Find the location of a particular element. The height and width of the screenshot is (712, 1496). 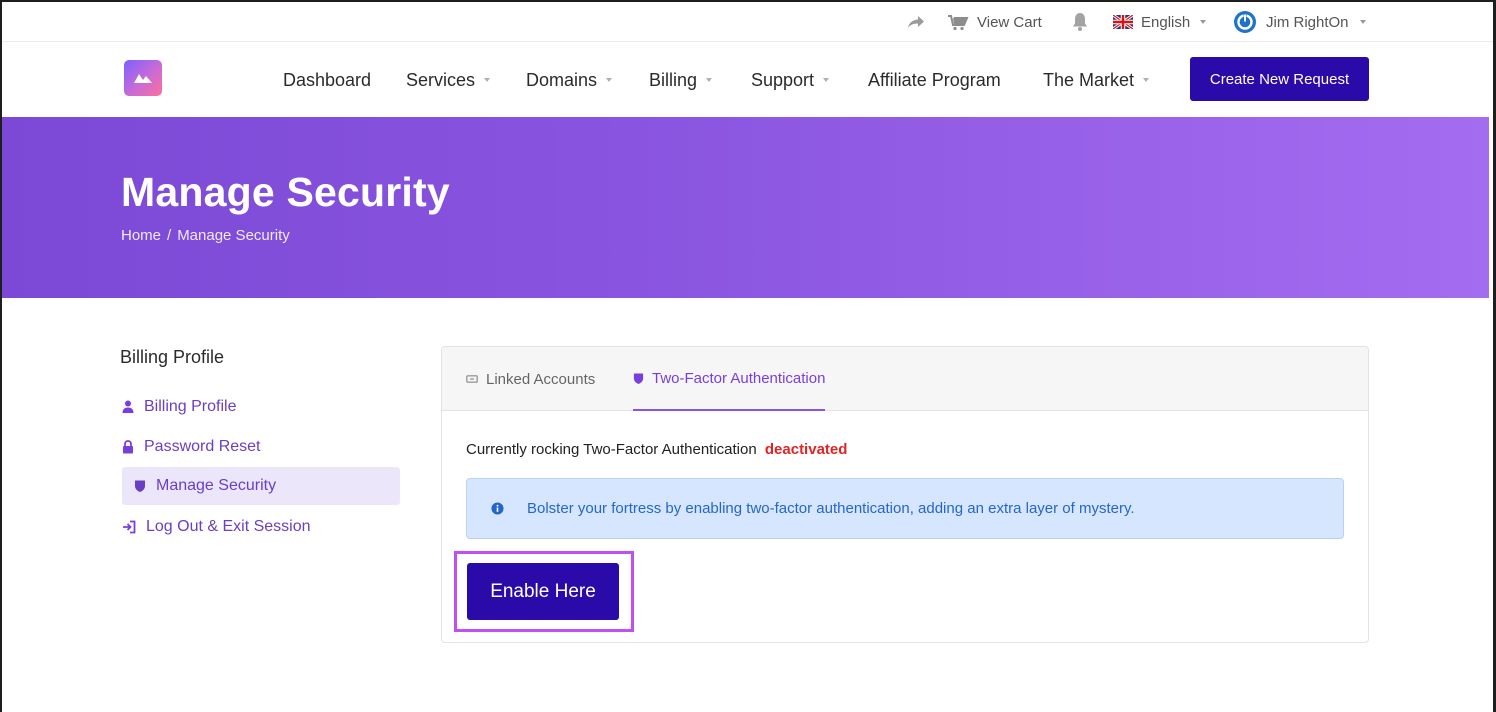

user-menu: Jim RightOn is located at coordinates (1299, 22).